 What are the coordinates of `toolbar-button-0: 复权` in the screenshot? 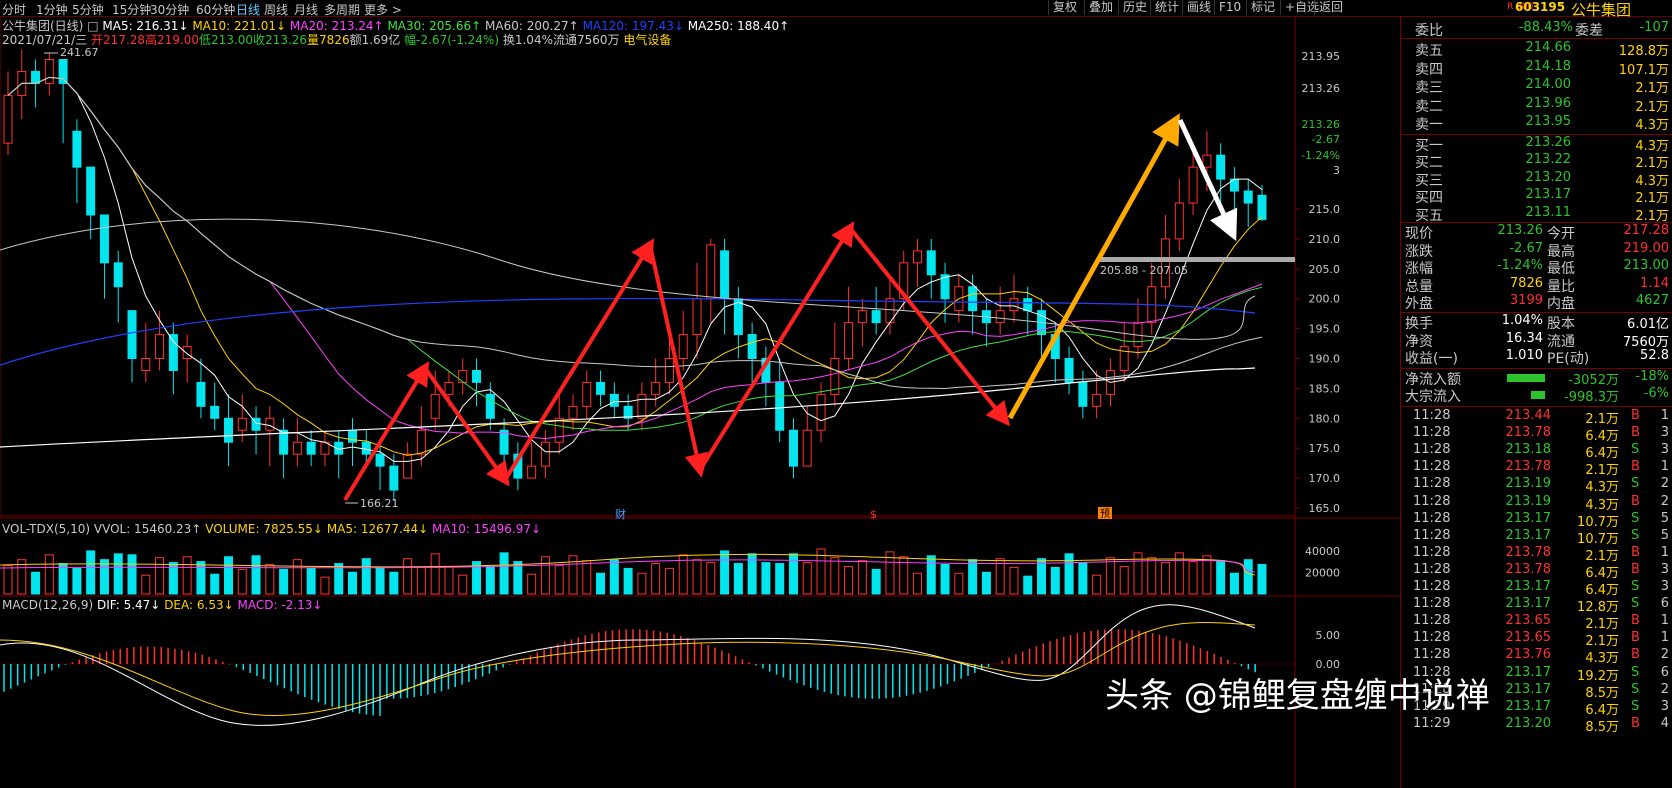 It's located at (1064, 7).